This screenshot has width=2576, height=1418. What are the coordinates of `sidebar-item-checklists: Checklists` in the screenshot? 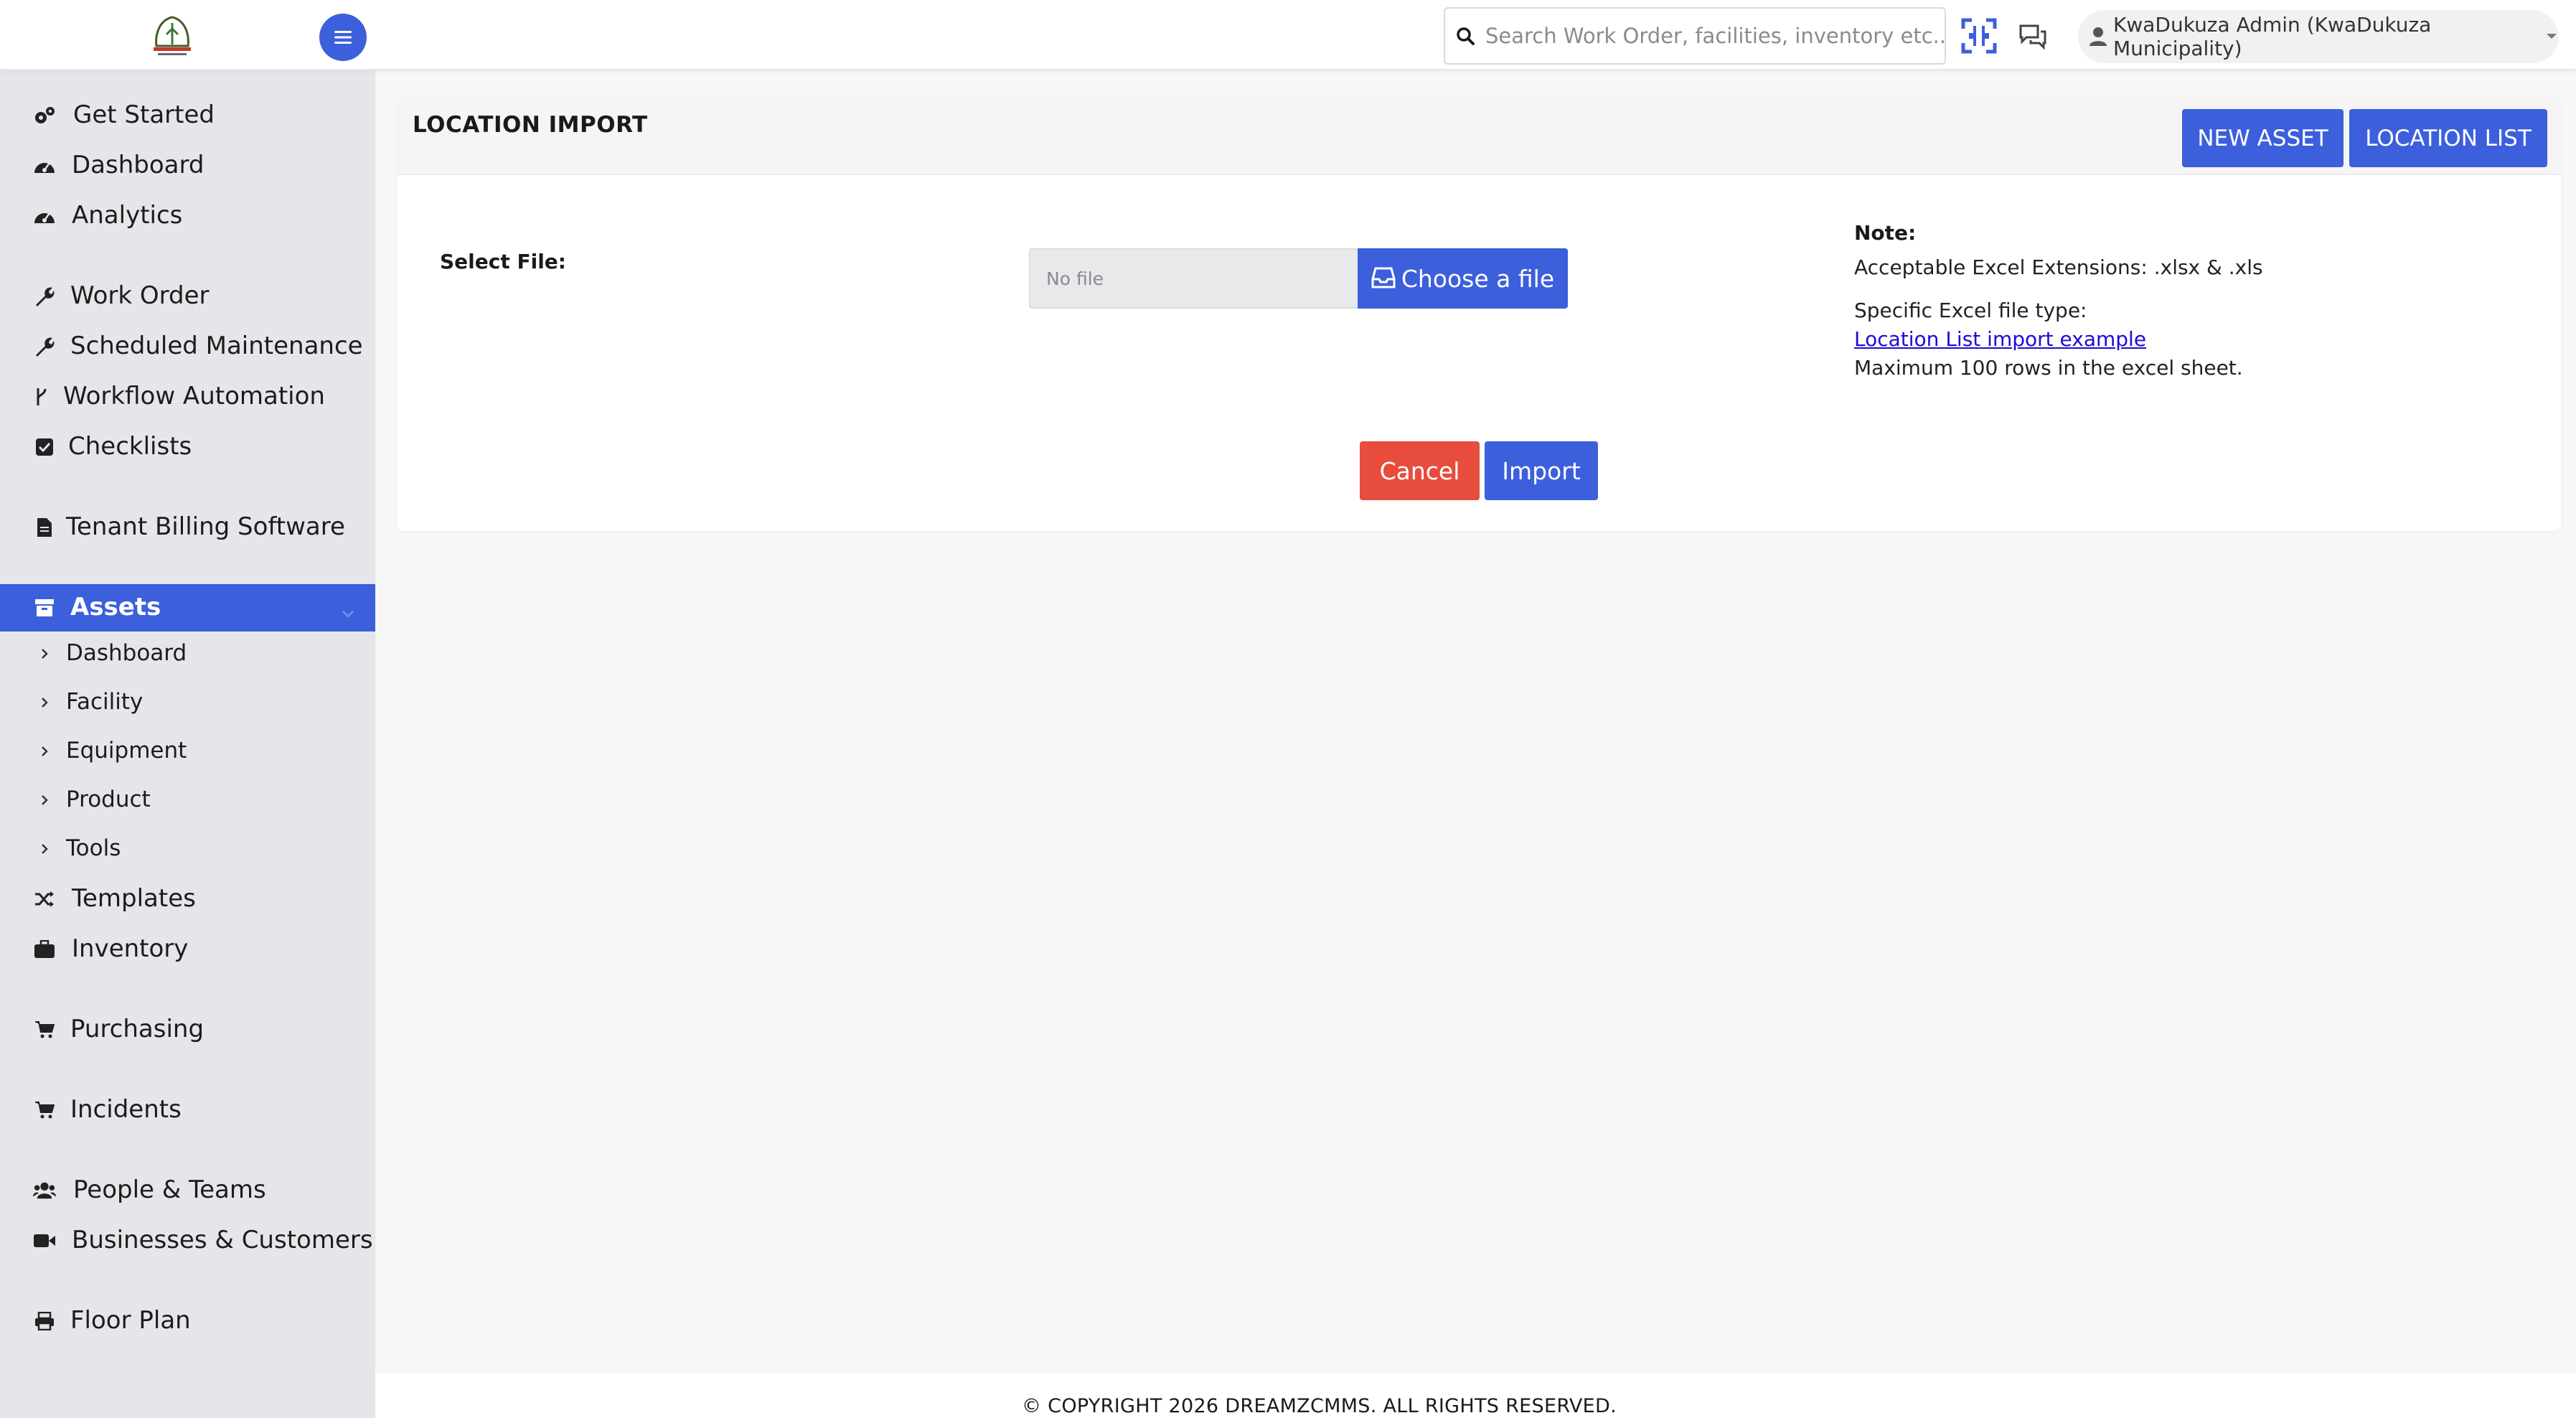 It's located at (187, 447).